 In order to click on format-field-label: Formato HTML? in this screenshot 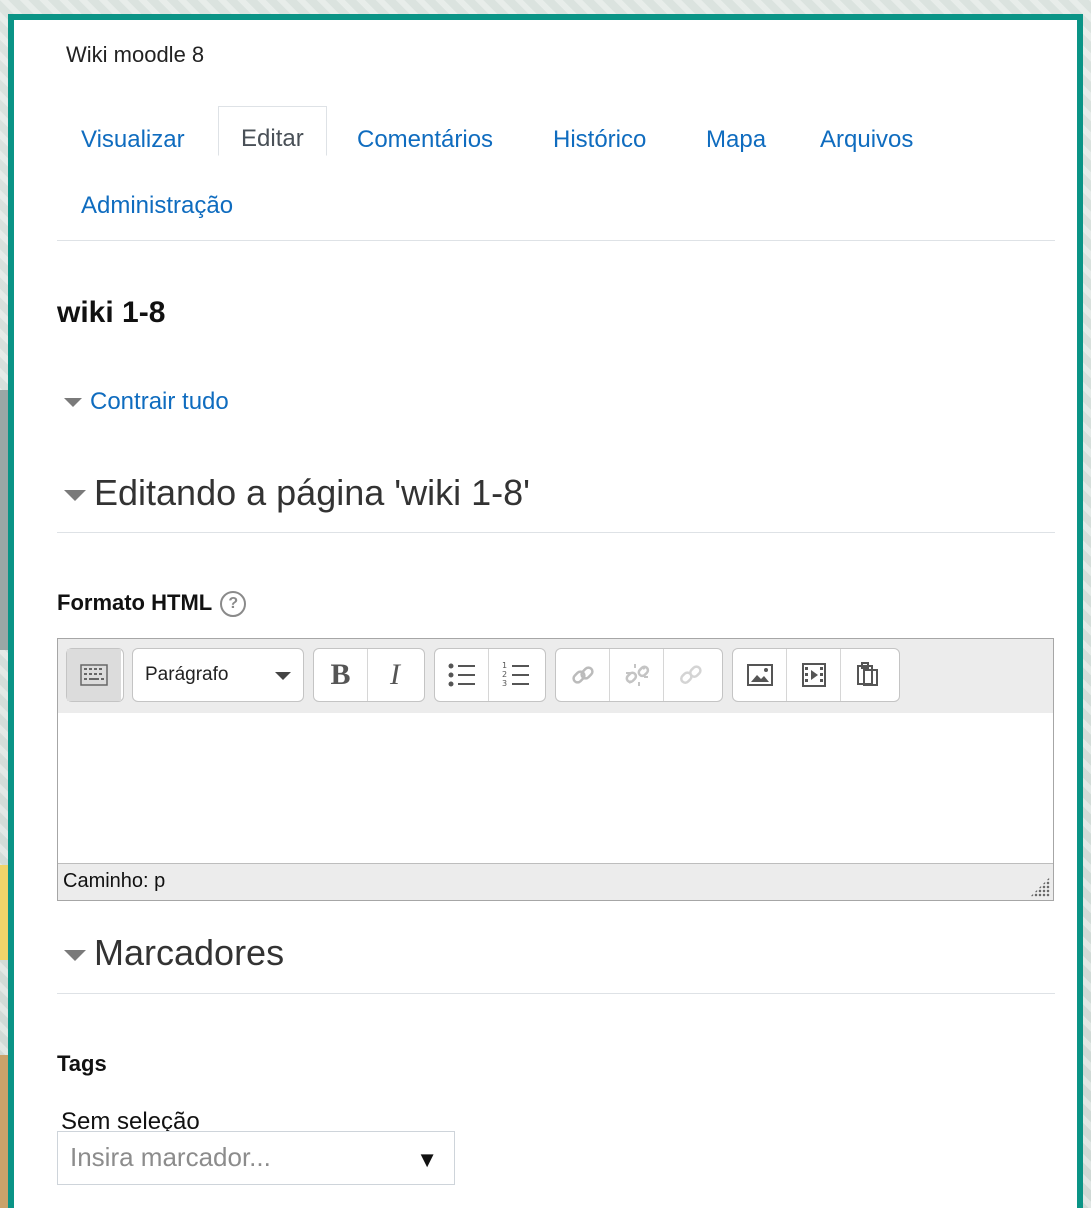, I will do `click(152, 604)`.